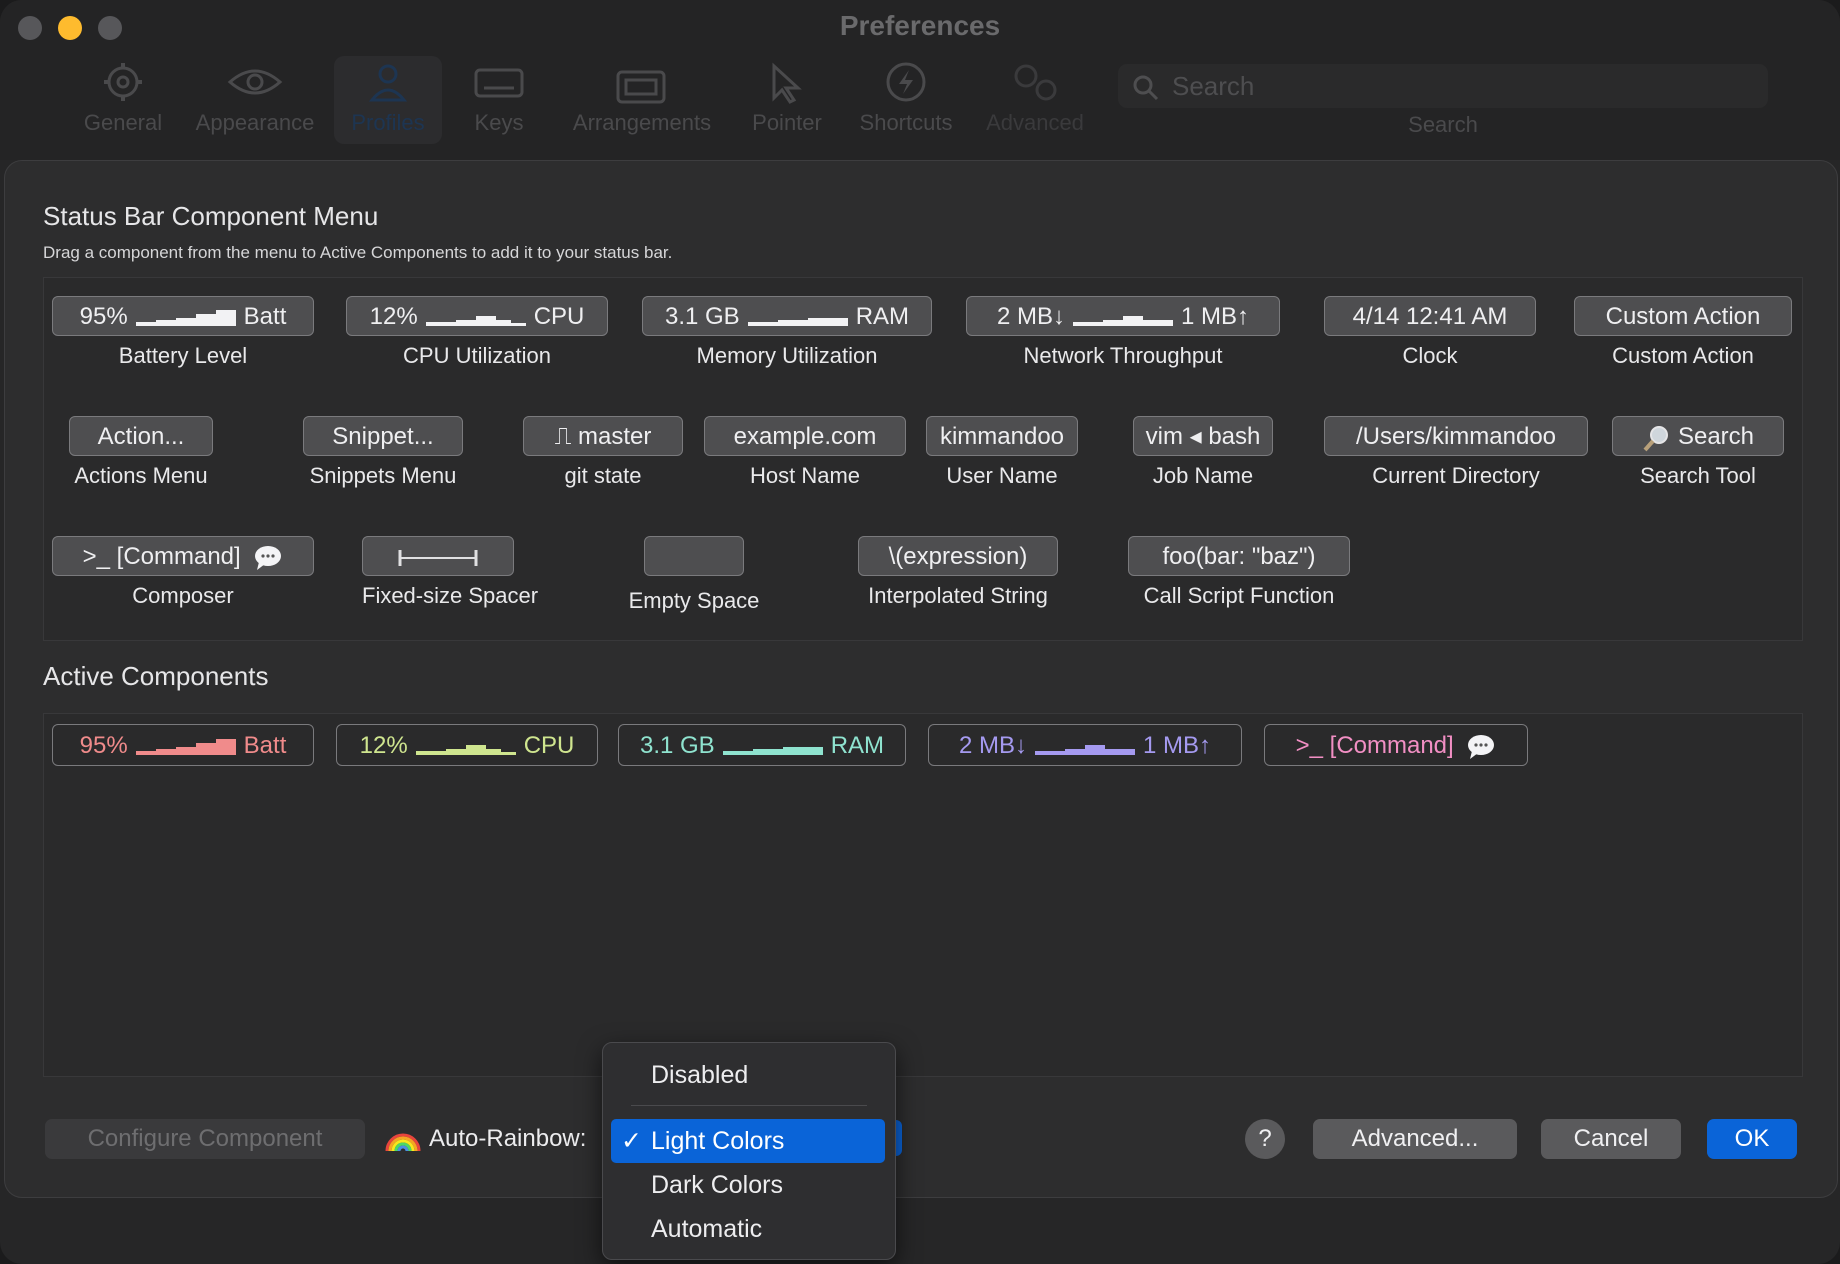  Describe the element at coordinates (1611, 1139) in the screenshot. I see `cancel-button: Cancel` at that location.